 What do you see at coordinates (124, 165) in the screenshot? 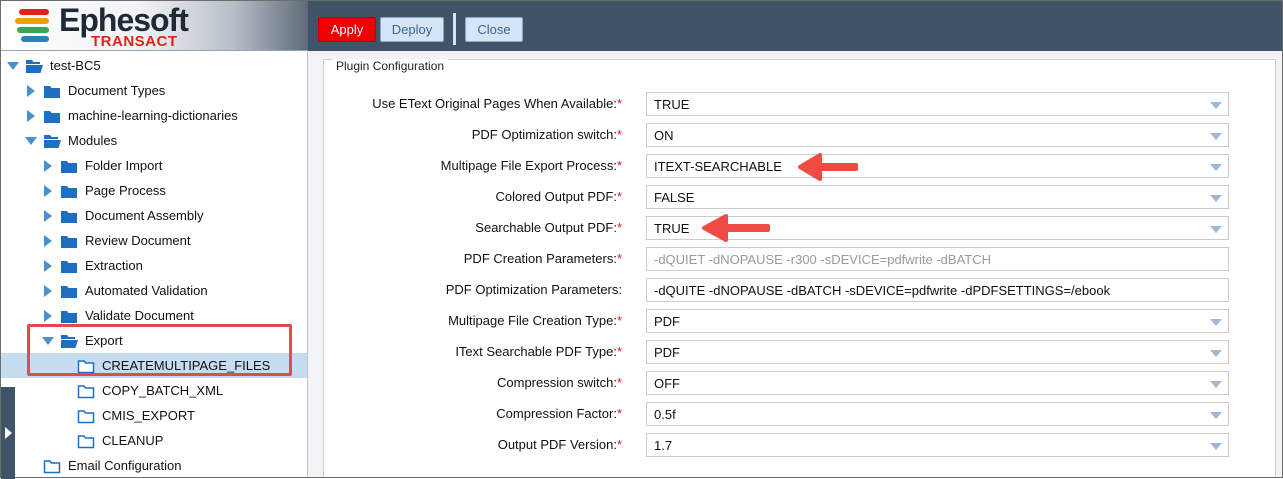
I see `tree-item-label: Folder Import` at bounding box center [124, 165].